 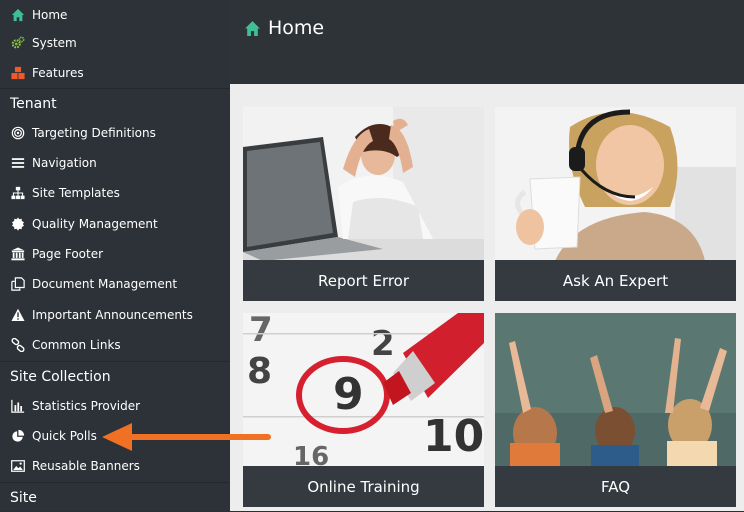 What do you see at coordinates (95, 224) in the screenshot?
I see `sidebar-item-label: Quality Management` at bounding box center [95, 224].